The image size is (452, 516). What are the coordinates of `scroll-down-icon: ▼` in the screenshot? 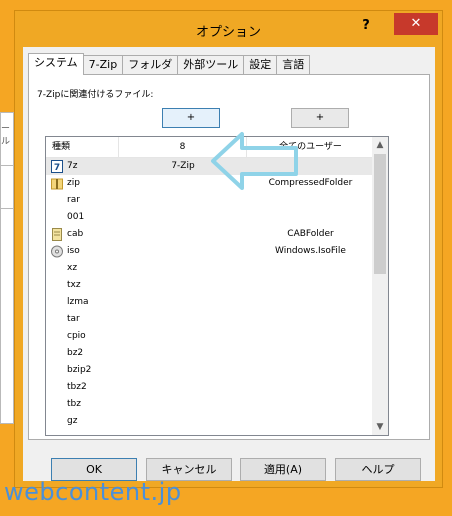 It's located at (380, 427).